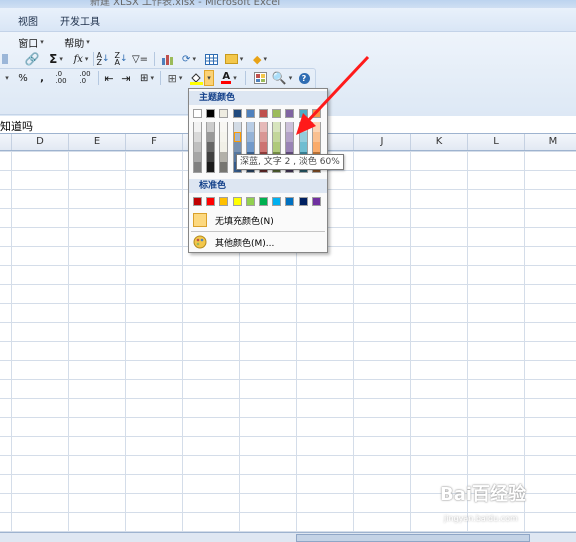  Describe the element at coordinates (196, 78) in the screenshot. I see `fill-color-icon` at that location.